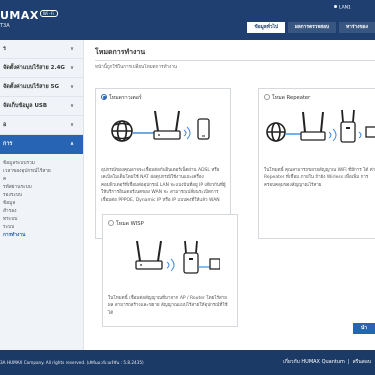 The image size is (375, 375). I want to click on sidebar-item-label: ร, so click(4, 49).